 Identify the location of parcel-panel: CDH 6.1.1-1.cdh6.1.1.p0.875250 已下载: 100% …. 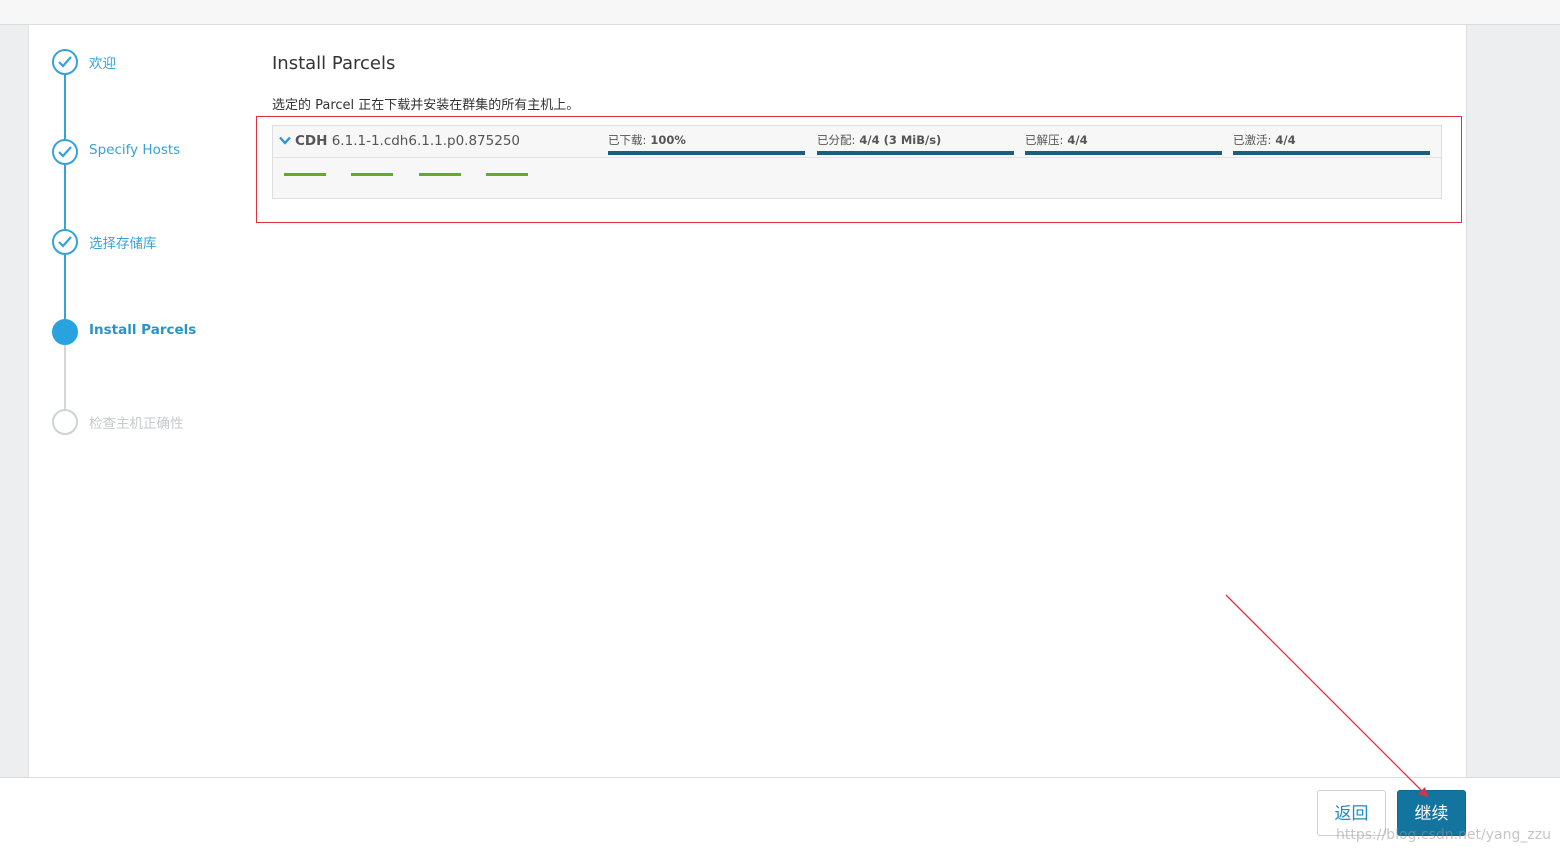
(857, 162).